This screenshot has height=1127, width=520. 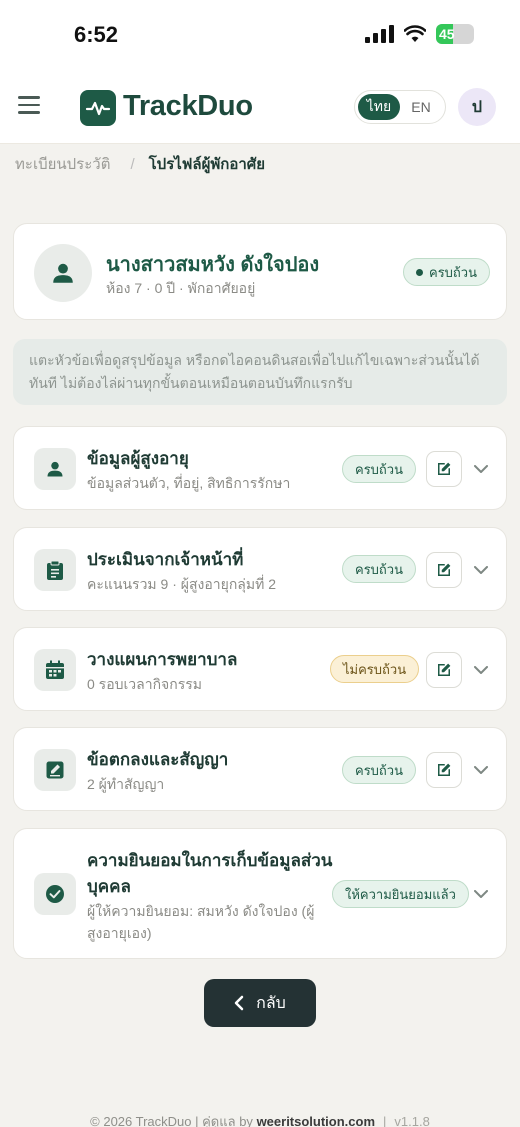 I want to click on breadcrumb: ทะเบียนประวัติ / โปรไฟล์ผู้พักอาศัย, so click(x=140, y=164).